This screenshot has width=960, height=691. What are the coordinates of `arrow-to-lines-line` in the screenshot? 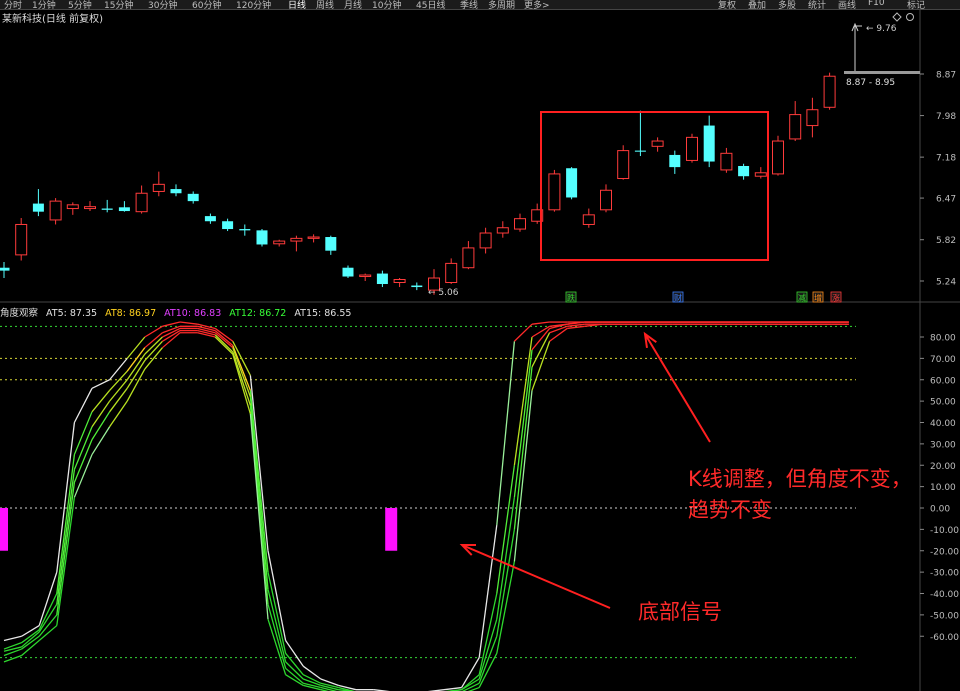 It's located at (677, 388).